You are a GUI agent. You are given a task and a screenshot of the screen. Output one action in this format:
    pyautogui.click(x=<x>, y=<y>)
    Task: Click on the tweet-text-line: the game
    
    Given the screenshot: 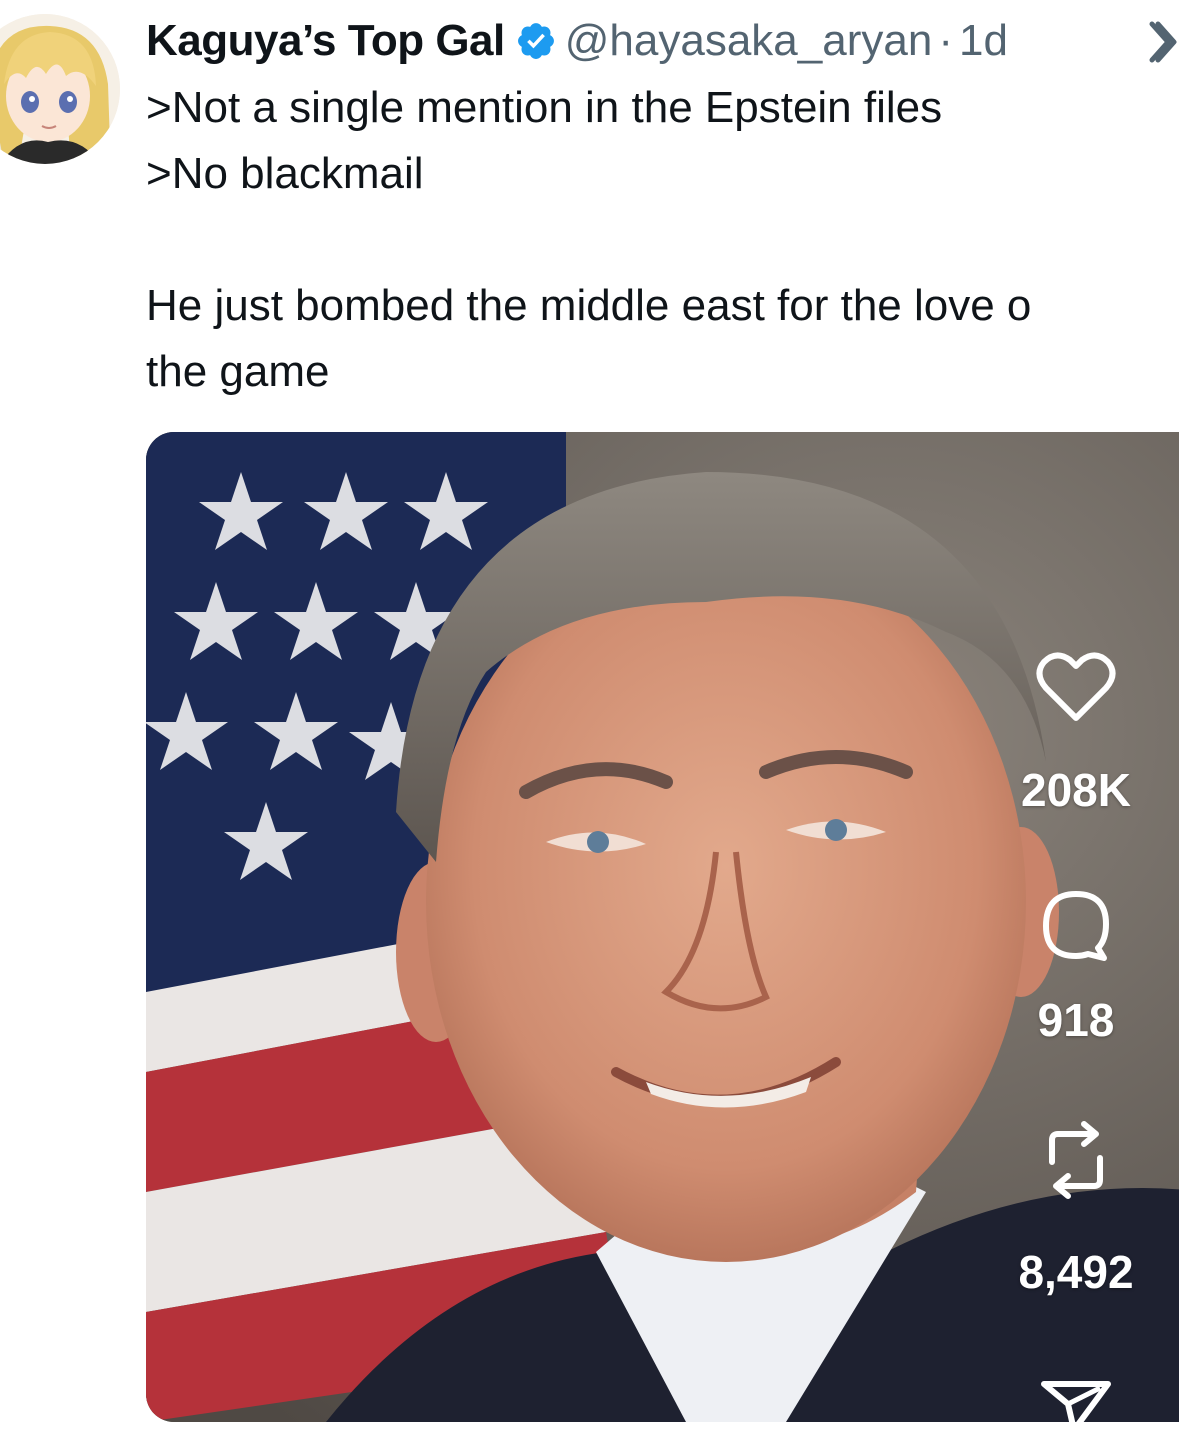 What is the action you would take?
    pyautogui.click(x=238, y=371)
    